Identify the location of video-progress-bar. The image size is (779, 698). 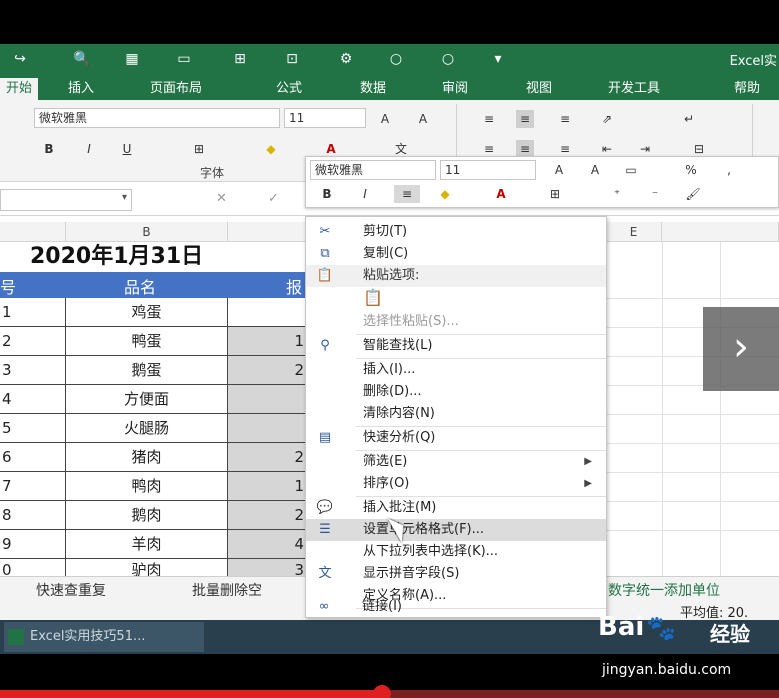
(389, 691).